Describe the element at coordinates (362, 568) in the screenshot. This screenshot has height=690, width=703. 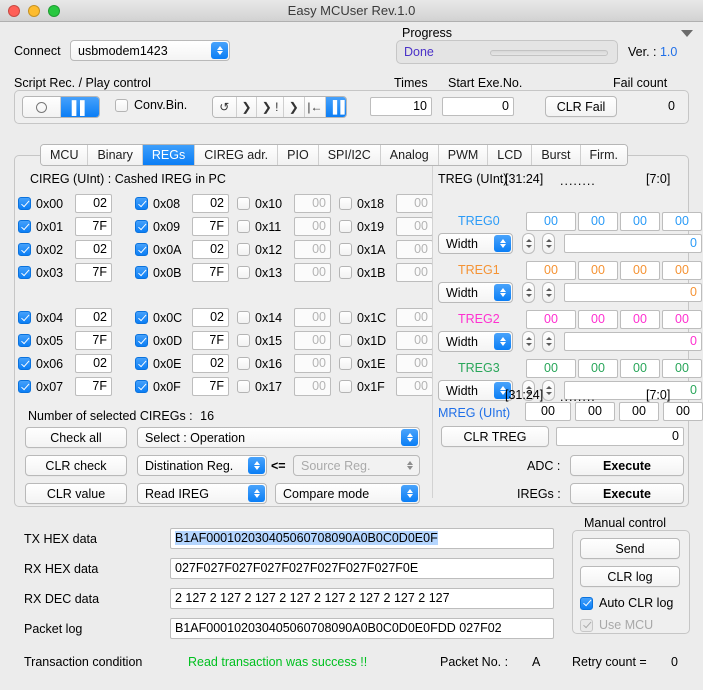
I see `data-field-input-1: 027F027F027F027F027F027F027F027F0E` at that location.